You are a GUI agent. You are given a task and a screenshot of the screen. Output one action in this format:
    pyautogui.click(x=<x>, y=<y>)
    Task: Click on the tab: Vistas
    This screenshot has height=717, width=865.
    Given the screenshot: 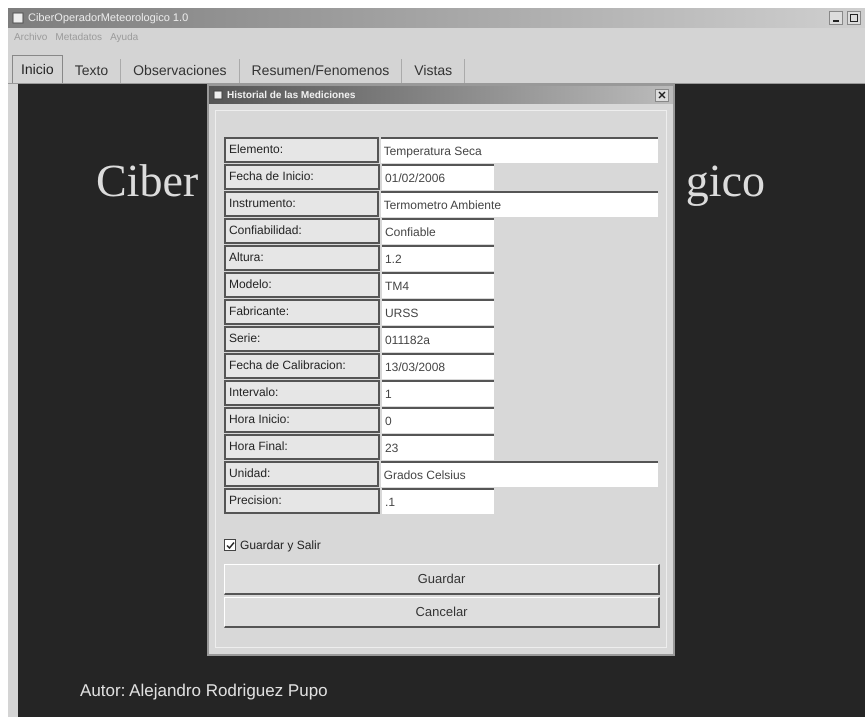 What is the action you would take?
    pyautogui.click(x=434, y=71)
    